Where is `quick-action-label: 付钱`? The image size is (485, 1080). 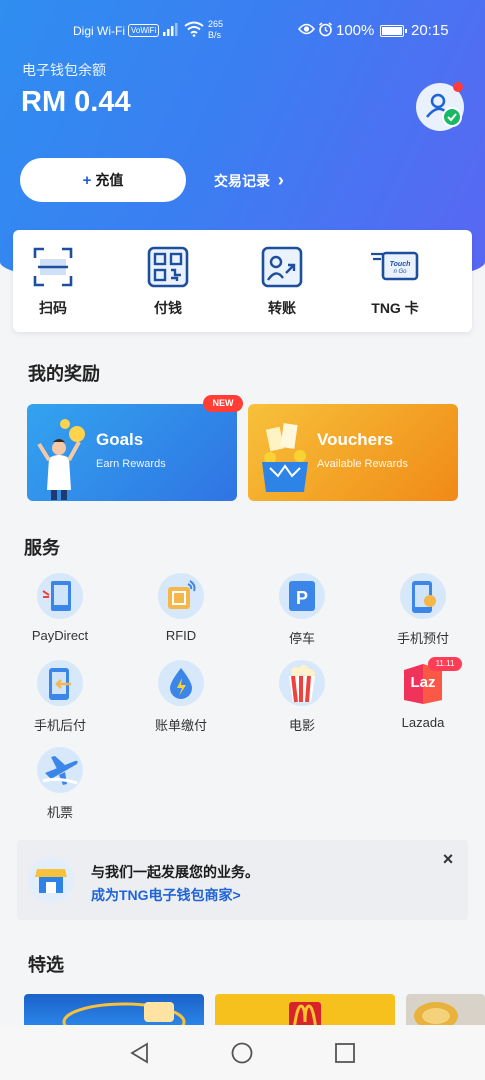
quick-action-label: 付钱 is located at coordinates (168, 308).